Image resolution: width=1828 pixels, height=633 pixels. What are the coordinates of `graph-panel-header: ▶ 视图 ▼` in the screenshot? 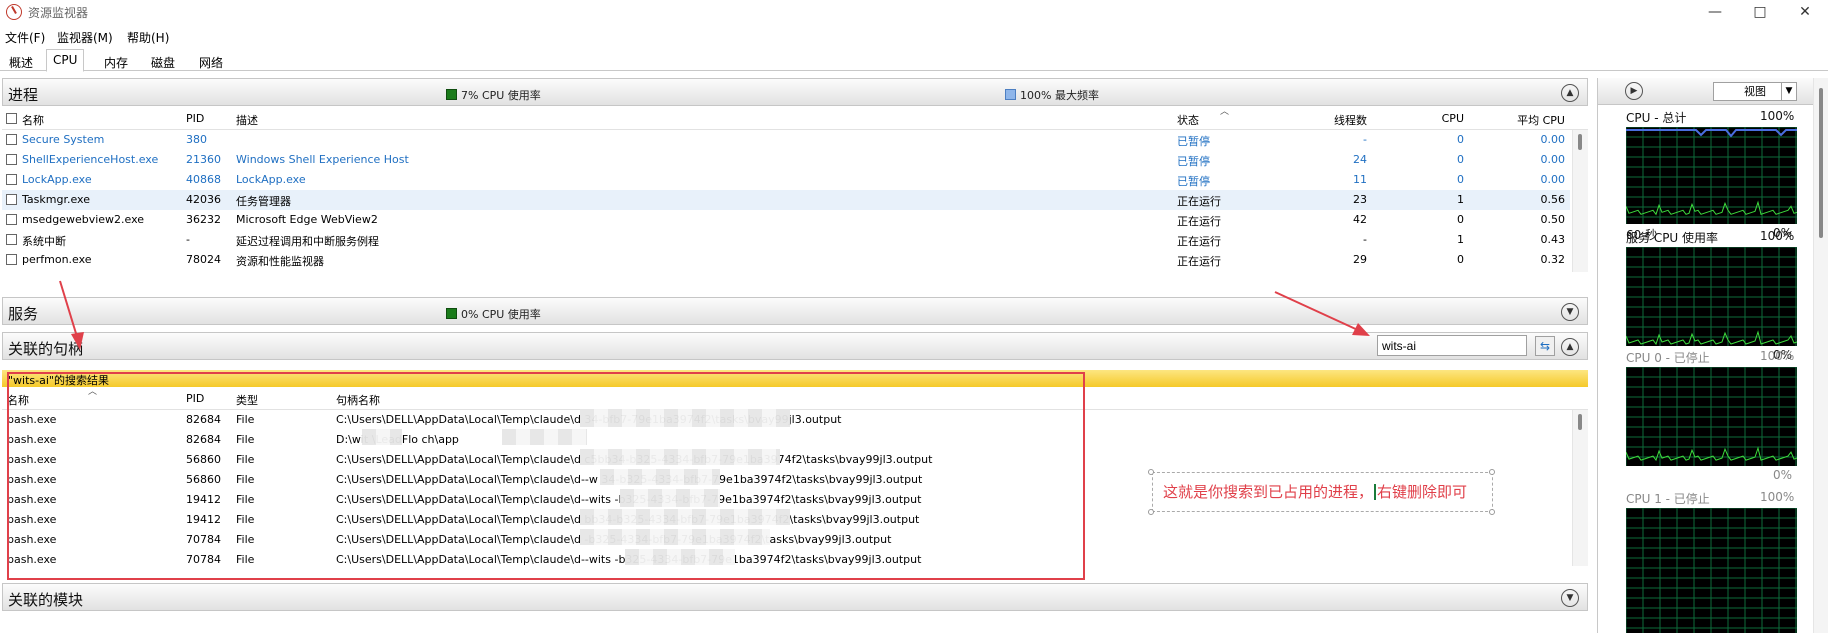 It's located at (1713, 91).